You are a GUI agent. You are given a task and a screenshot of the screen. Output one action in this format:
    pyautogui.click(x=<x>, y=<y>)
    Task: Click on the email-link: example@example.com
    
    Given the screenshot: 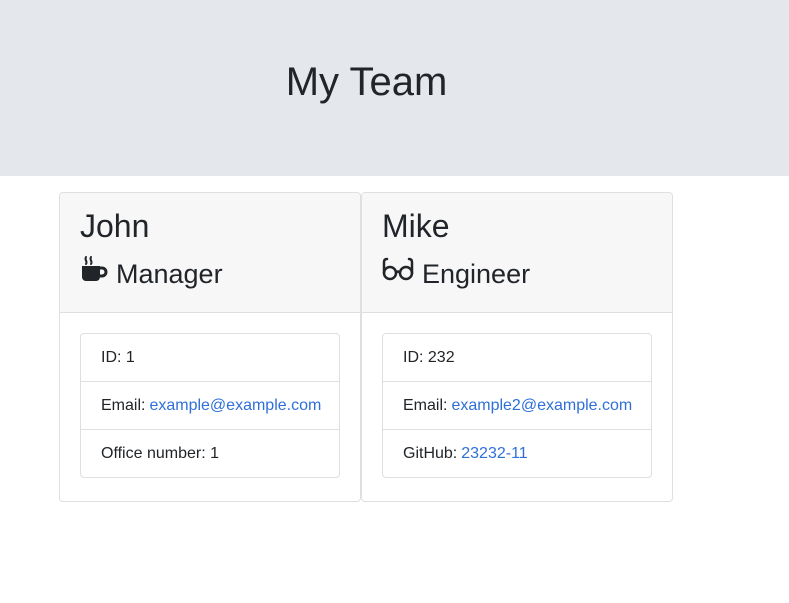 What is the action you would take?
    pyautogui.click(x=235, y=406)
    